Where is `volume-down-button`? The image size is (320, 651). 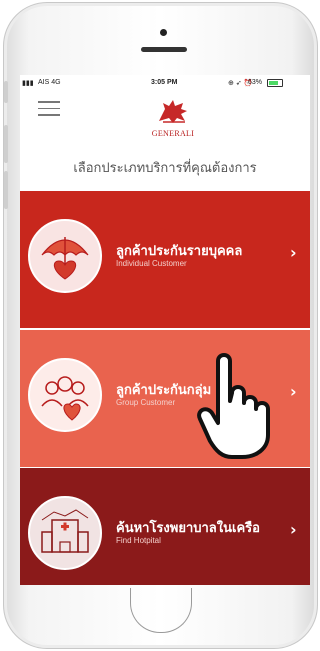 volume-down-button is located at coordinates (6, 190).